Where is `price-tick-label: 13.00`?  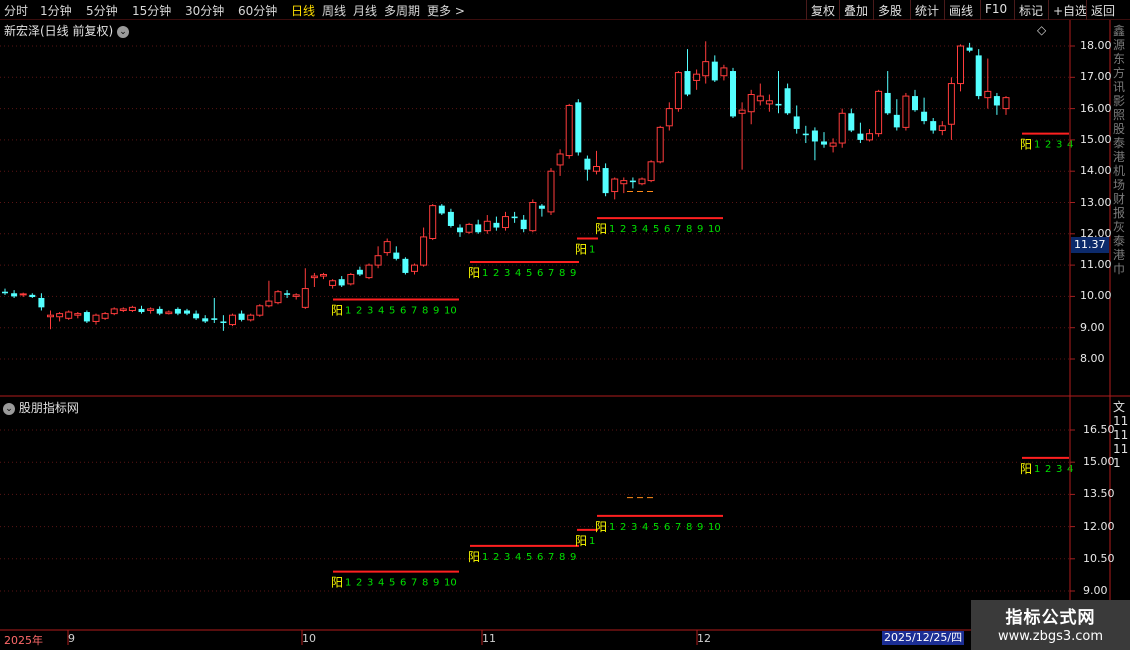
price-tick-label: 13.00 is located at coordinates (1096, 202).